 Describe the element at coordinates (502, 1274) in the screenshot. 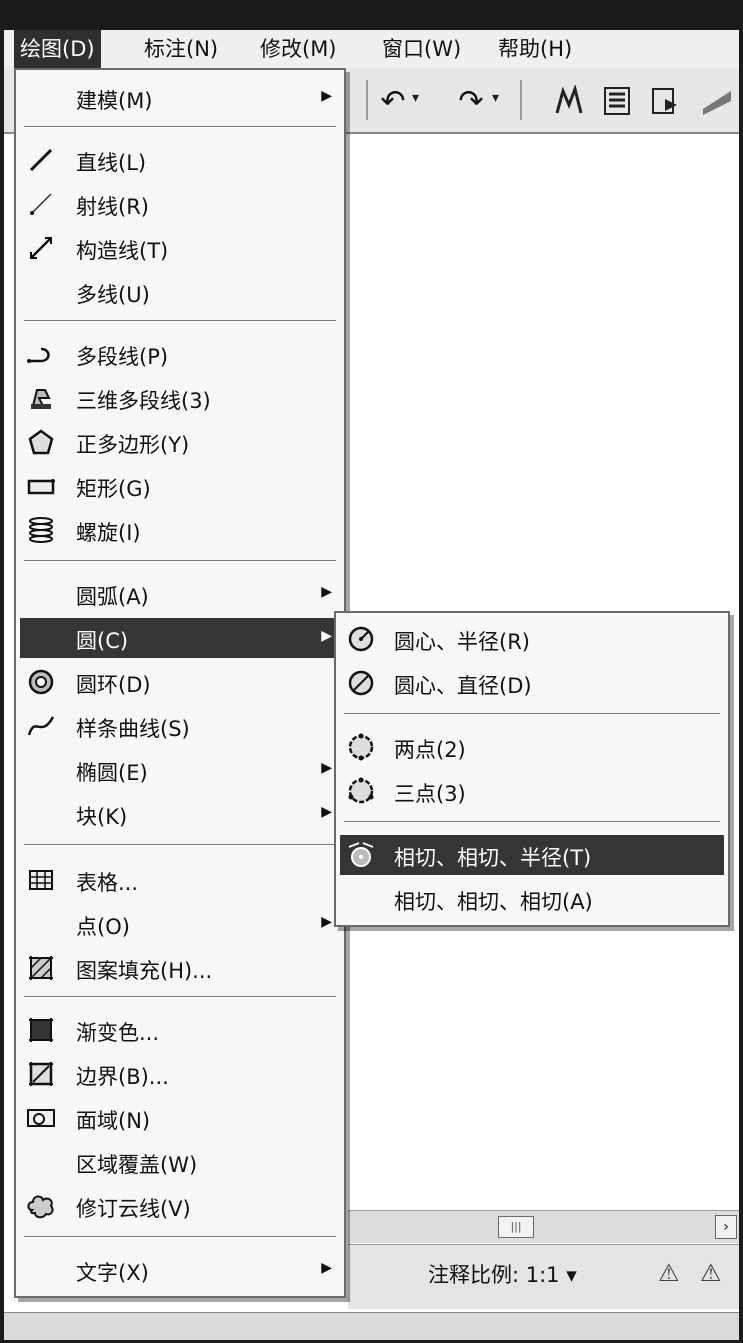

I see `annotation-scale: 注释比例: 1:1 ▾` at that location.